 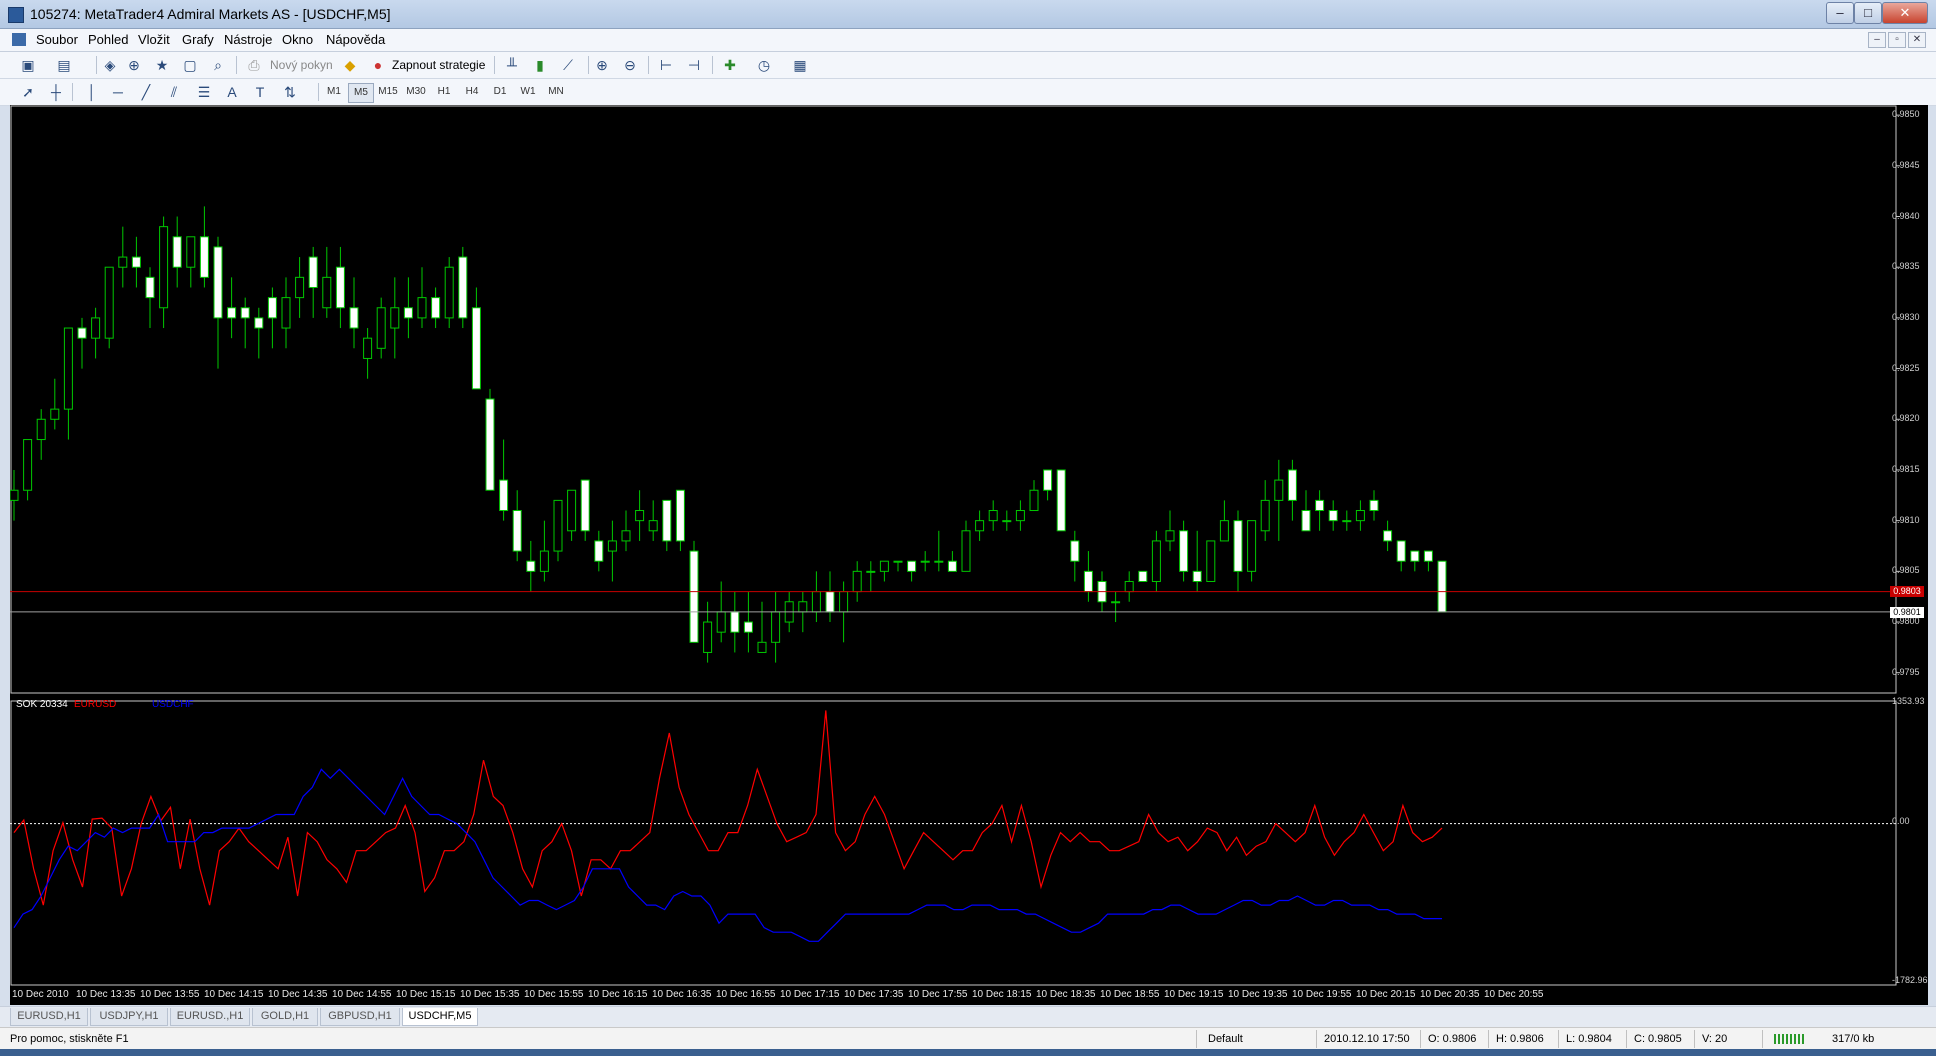 I want to click on tab-usdjpy-h1: USDJPY,H1, so click(x=129, y=1017).